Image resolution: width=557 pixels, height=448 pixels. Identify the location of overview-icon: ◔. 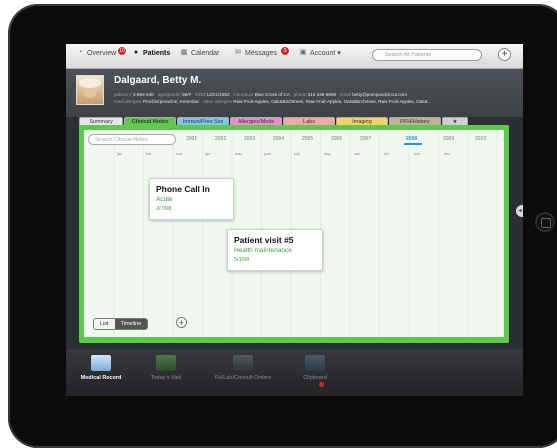
(80, 52).